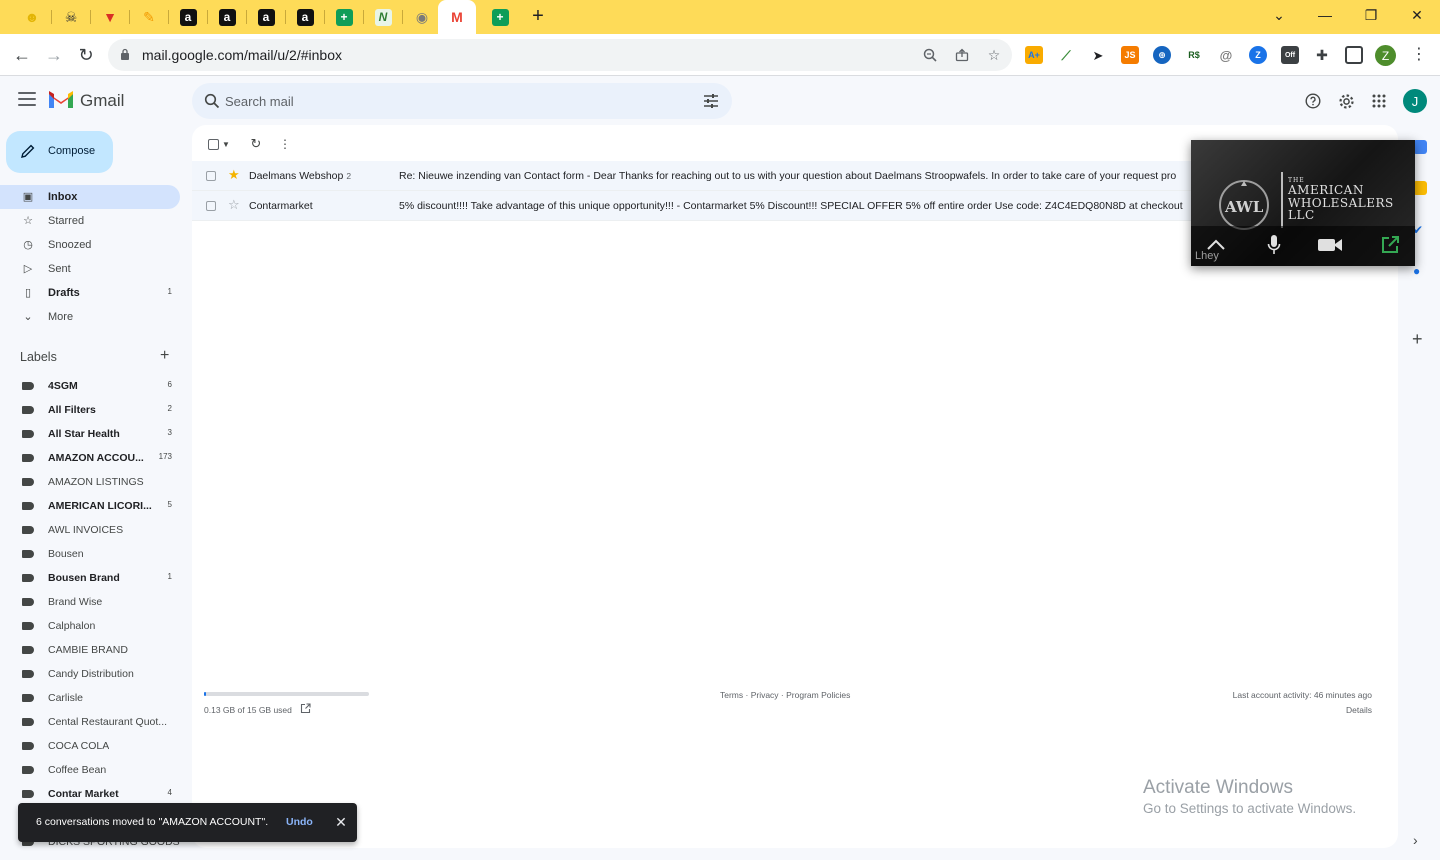  I want to click on browser-tab: ☠, so click(71, 17).